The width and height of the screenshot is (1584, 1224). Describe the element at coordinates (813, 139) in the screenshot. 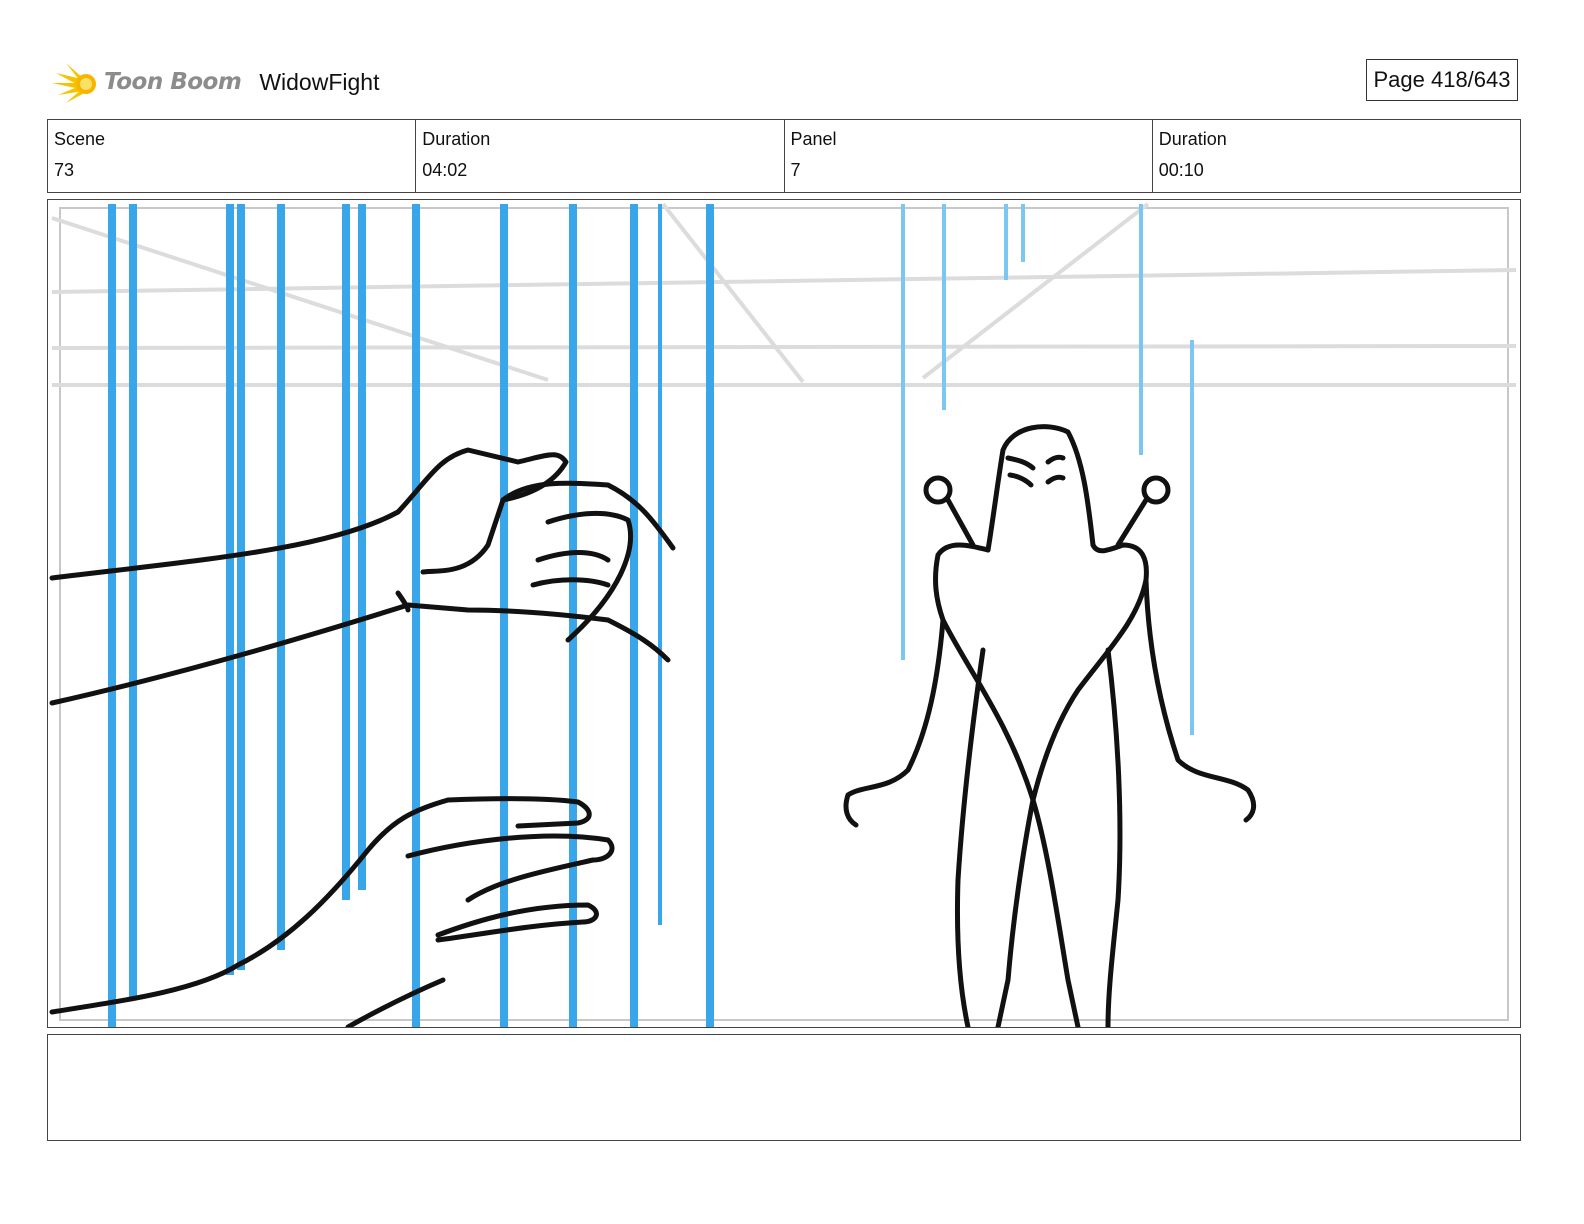

I see `panel-label: Panel` at that location.